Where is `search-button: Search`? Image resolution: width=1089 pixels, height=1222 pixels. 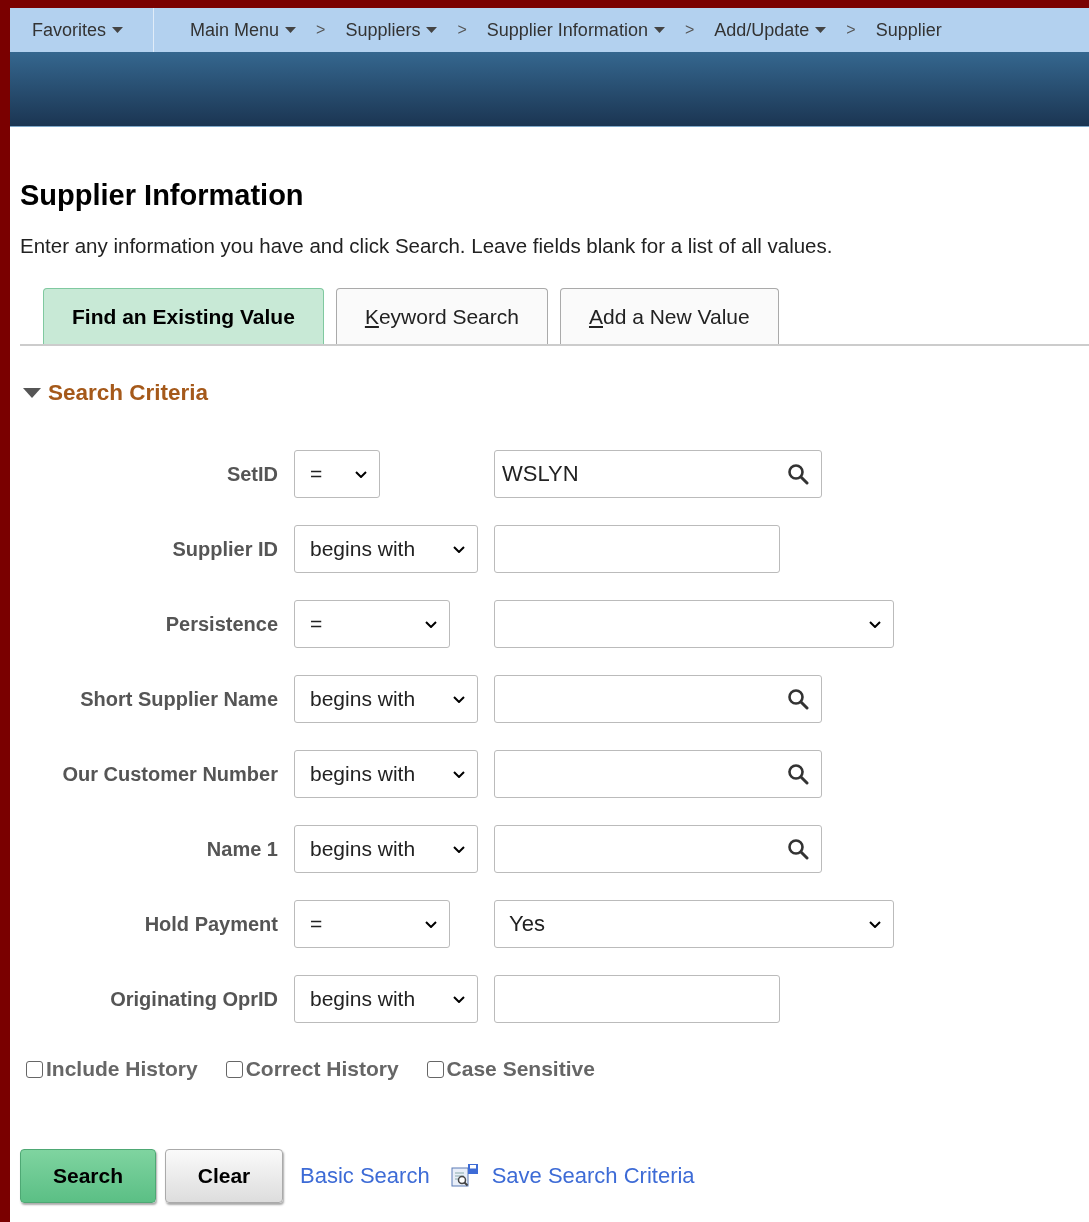
search-button: Search is located at coordinates (88, 1176).